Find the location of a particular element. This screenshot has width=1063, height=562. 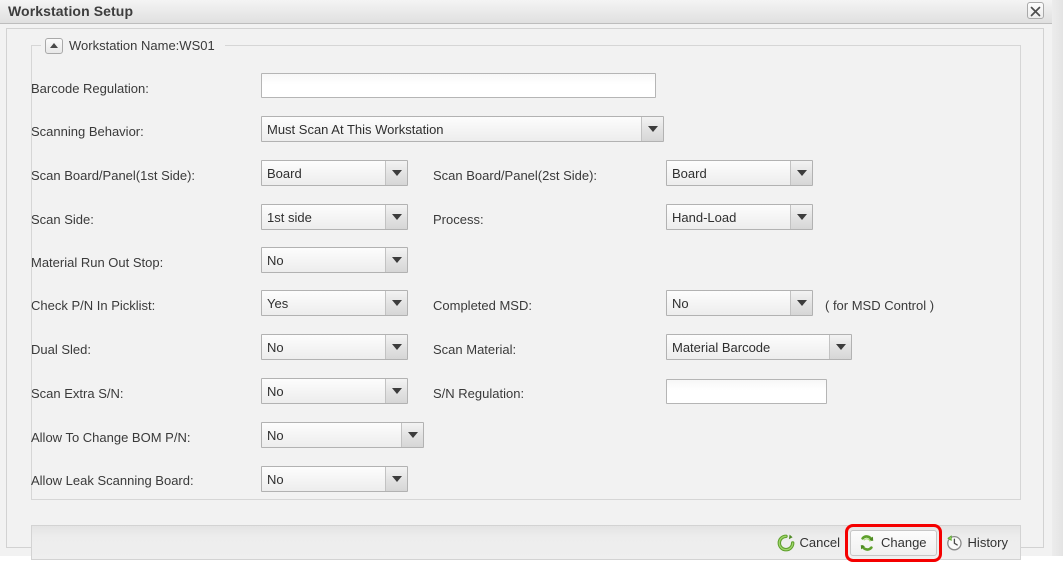

scan-side-select: 1st side is located at coordinates (334, 217).